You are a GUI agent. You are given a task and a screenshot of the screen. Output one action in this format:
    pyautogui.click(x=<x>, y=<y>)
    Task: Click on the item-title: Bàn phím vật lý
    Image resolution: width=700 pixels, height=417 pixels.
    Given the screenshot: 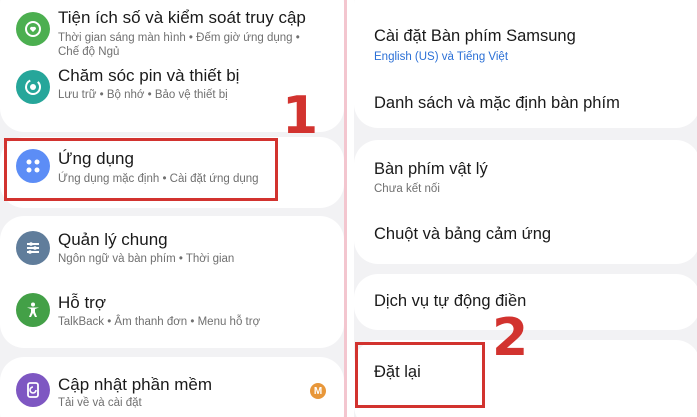 What is the action you would take?
    pyautogui.click(x=431, y=169)
    